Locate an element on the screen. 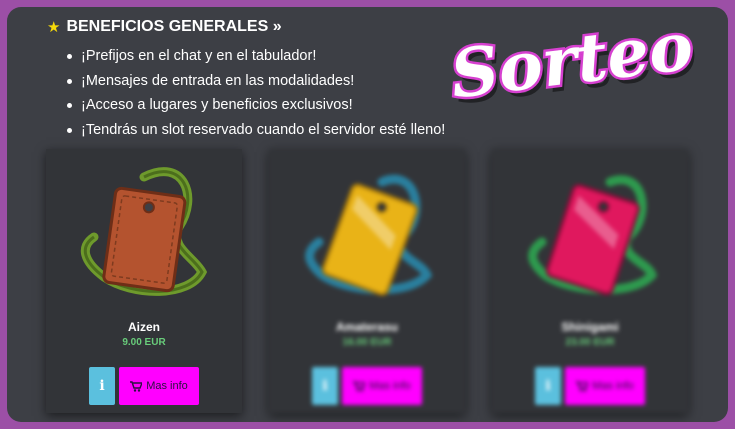 Image resolution: width=735 pixels, height=429 pixels. svg-text: Sorteo is located at coordinates (571, 62).